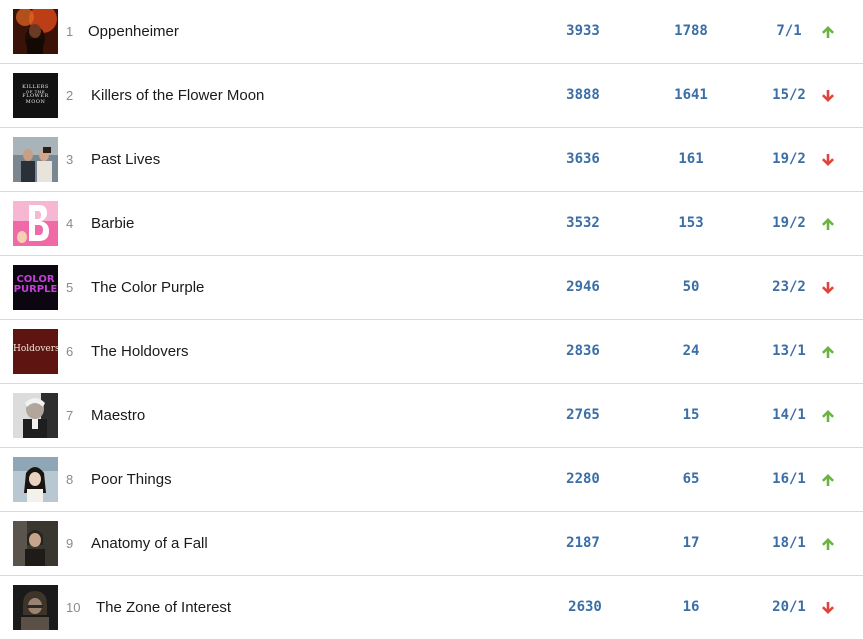 The height and width of the screenshot is (639, 863). I want to click on score-value: 3636, so click(583, 159).